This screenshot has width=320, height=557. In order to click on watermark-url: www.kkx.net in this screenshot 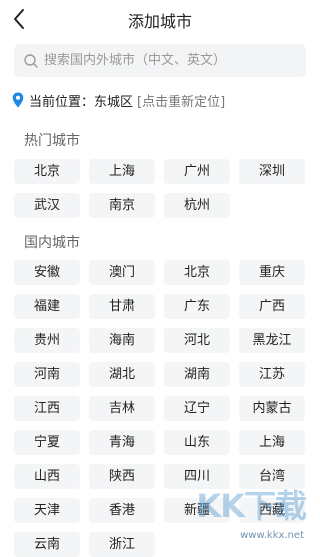, I will do `click(272, 535)`.